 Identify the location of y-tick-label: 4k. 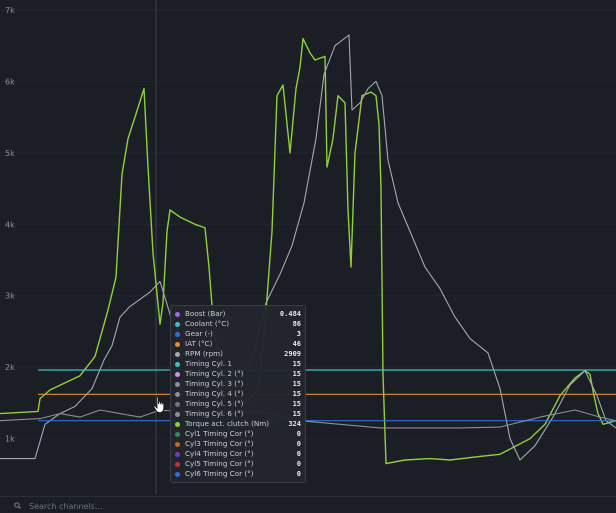
(10, 224).